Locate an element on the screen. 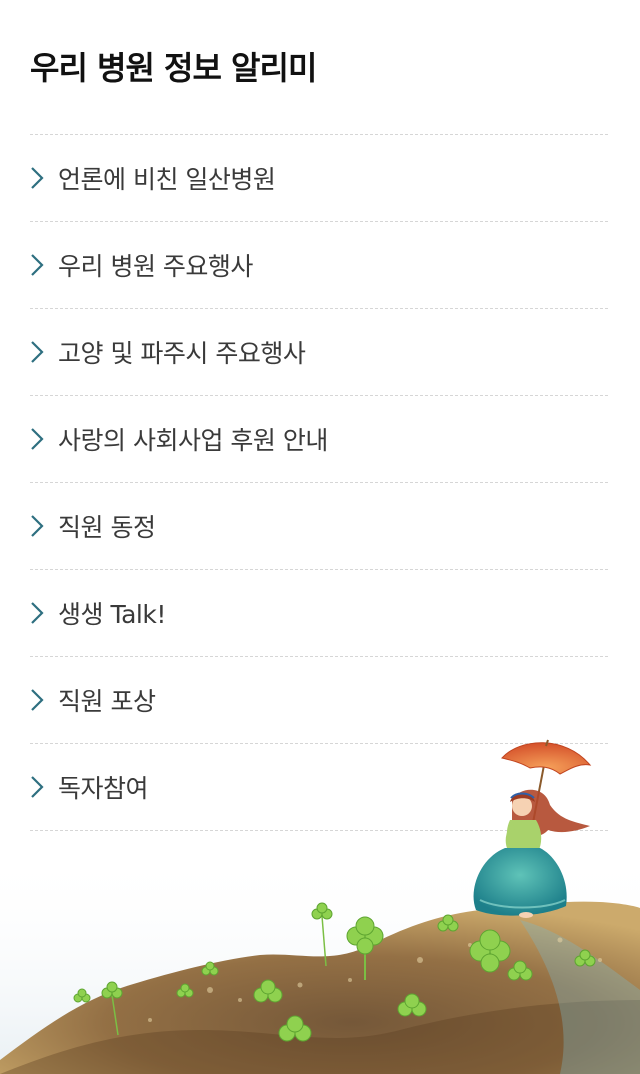 This screenshot has width=640, height=1074. menu-item-social-welfare: 사랑의 사회사업 후원 안내 is located at coordinates (319, 439).